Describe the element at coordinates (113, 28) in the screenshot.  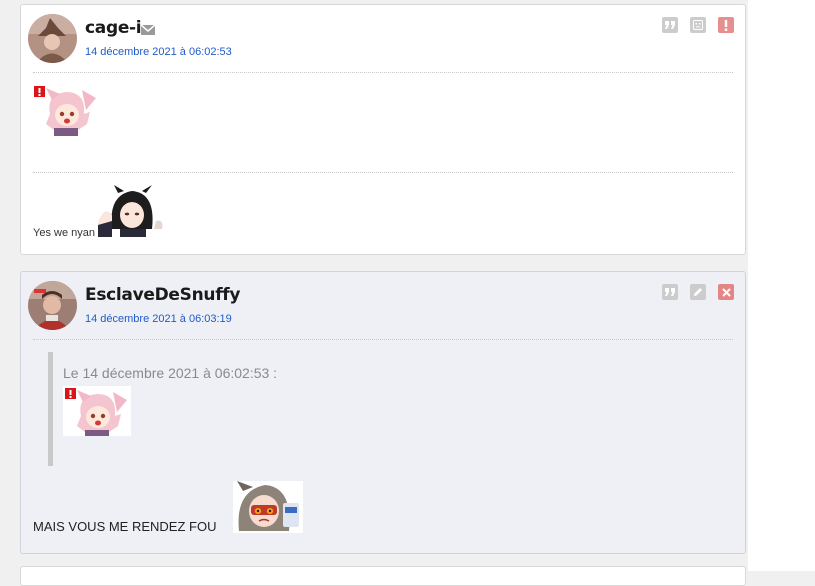
I see `author-name: cage-i` at that location.